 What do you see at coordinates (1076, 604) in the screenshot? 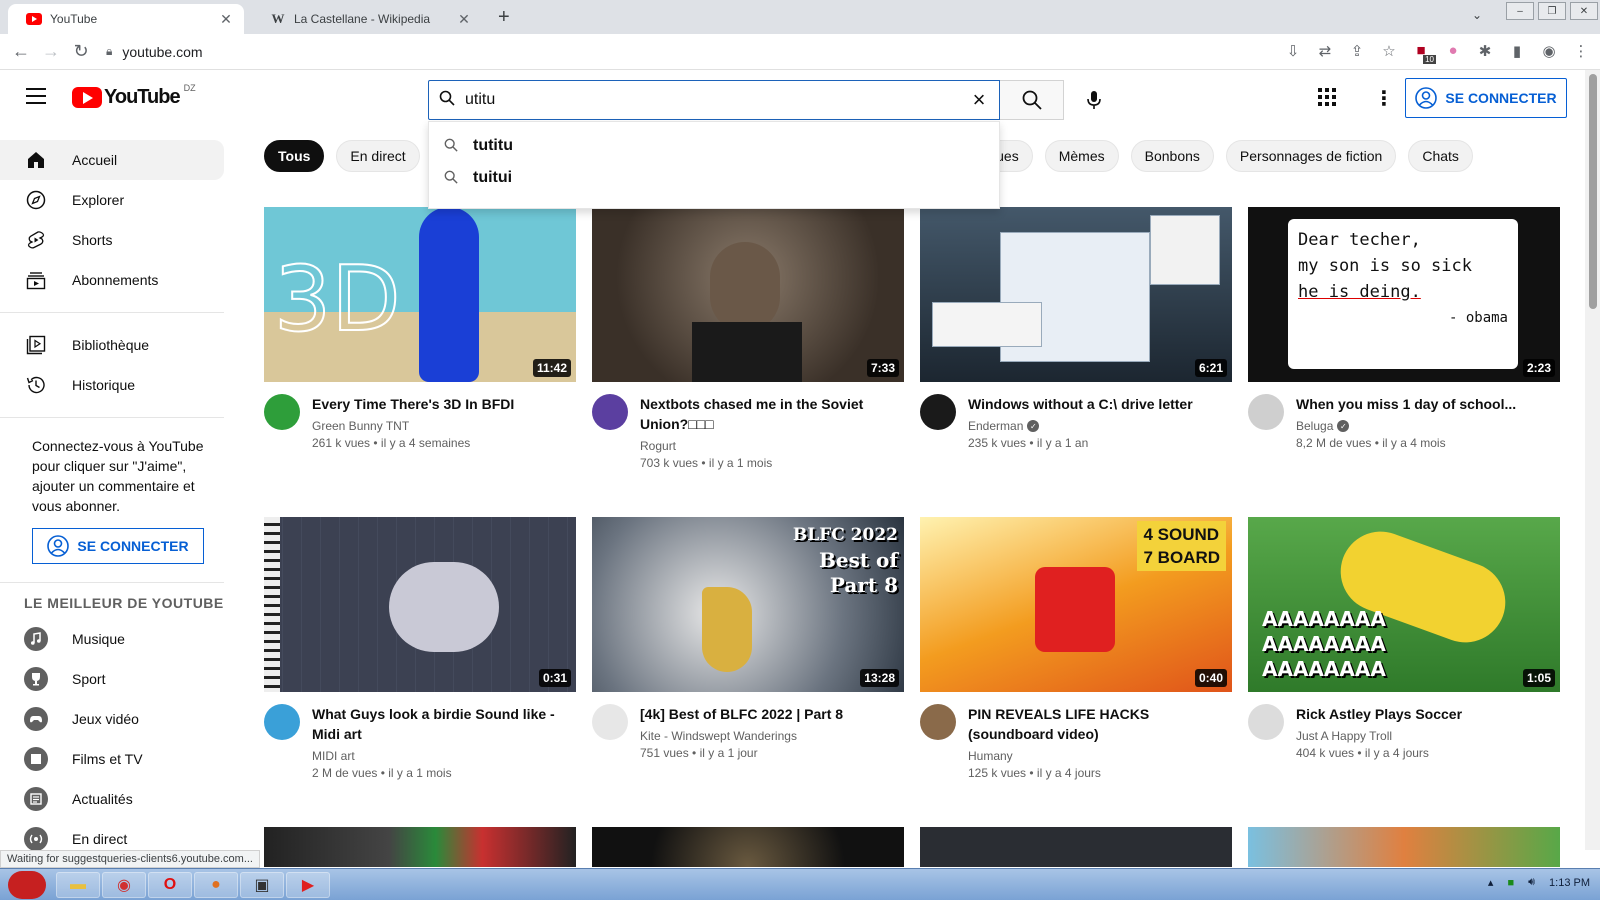
I see `video-thumbnail: 4 SOUND 7 BOARD 0:40` at bounding box center [1076, 604].